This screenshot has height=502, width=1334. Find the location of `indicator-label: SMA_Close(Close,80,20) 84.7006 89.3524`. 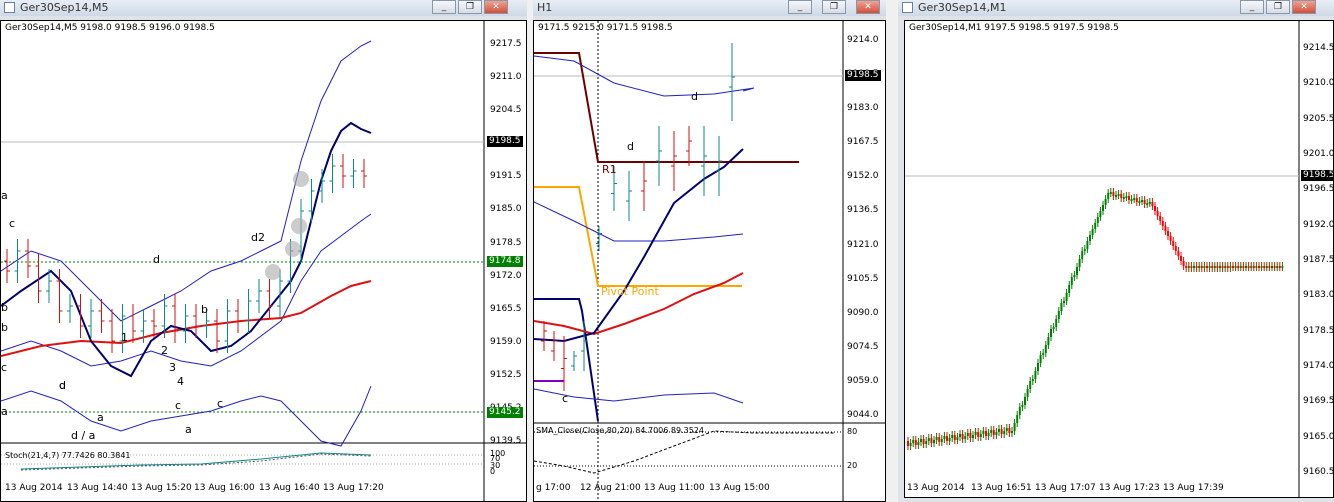

indicator-label: SMA_Close(Close,80,20) 84.7006 89.3524 is located at coordinates (620, 430).